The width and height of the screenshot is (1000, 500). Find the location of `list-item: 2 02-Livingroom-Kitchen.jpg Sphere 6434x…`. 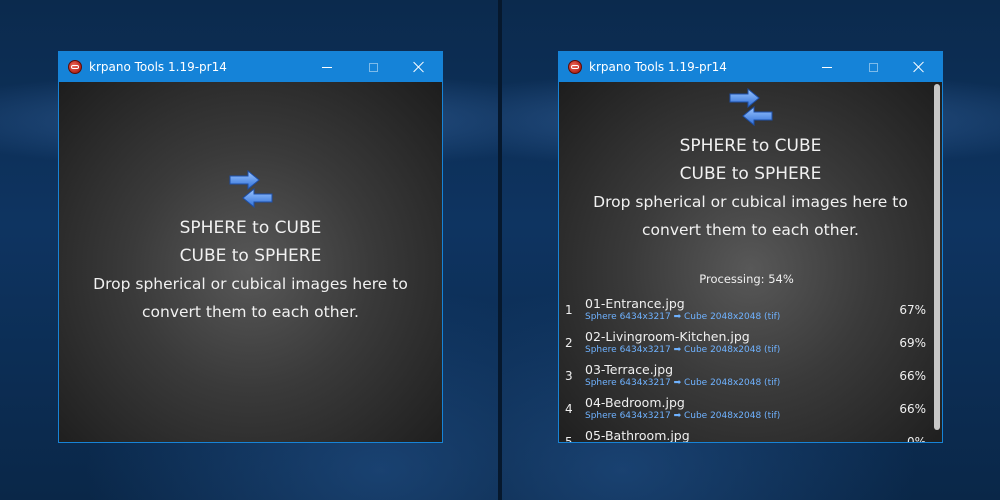

list-item: 2 02-Livingroom-Kitchen.jpg Sphere 6434x… is located at coordinates (745, 343).